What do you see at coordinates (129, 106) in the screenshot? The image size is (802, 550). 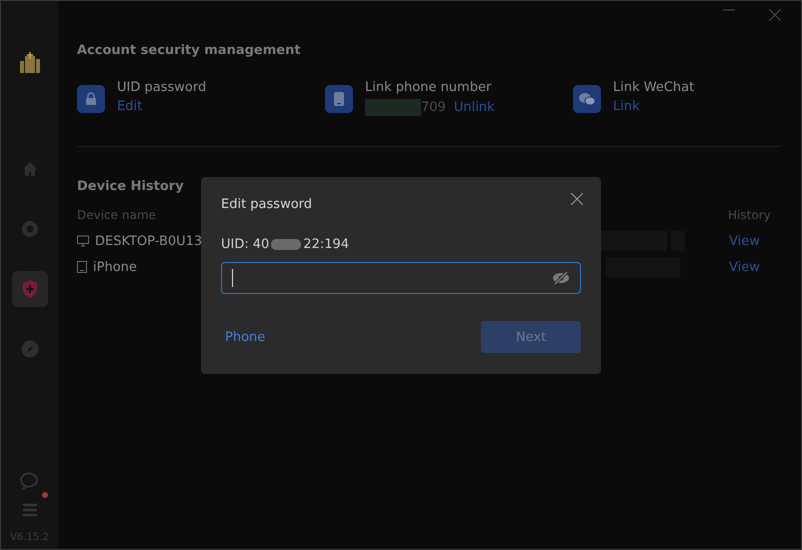 I see `action-link: Edit` at bounding box center [129, 106].